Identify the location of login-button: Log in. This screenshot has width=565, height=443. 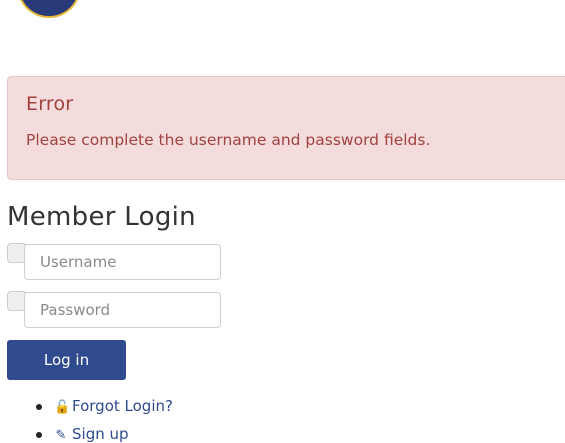
(66, 360).